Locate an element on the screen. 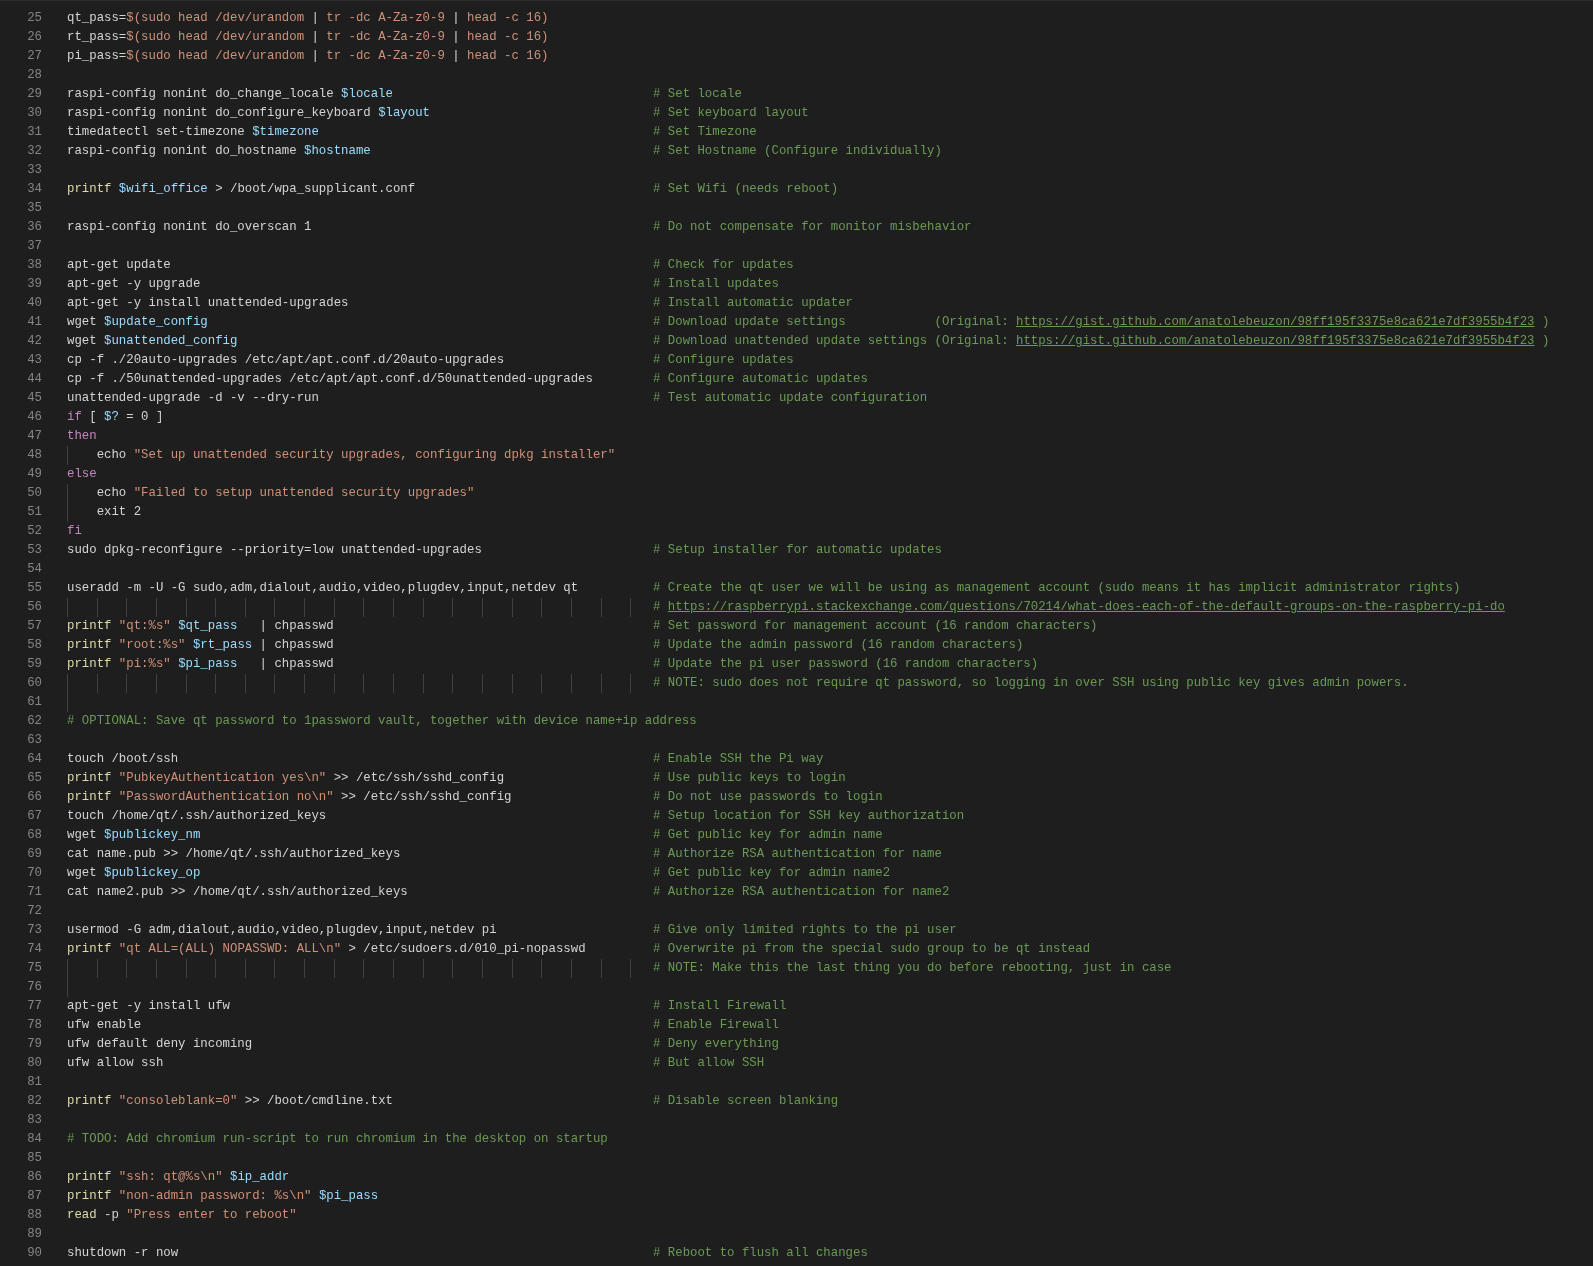 This screenshot has height=1266, width=1593. code-line: cp -f ./50unattended-upgrades /etc/apt/apt.conf.d/50unattended-upgrades is located at coordinates (330, 379).